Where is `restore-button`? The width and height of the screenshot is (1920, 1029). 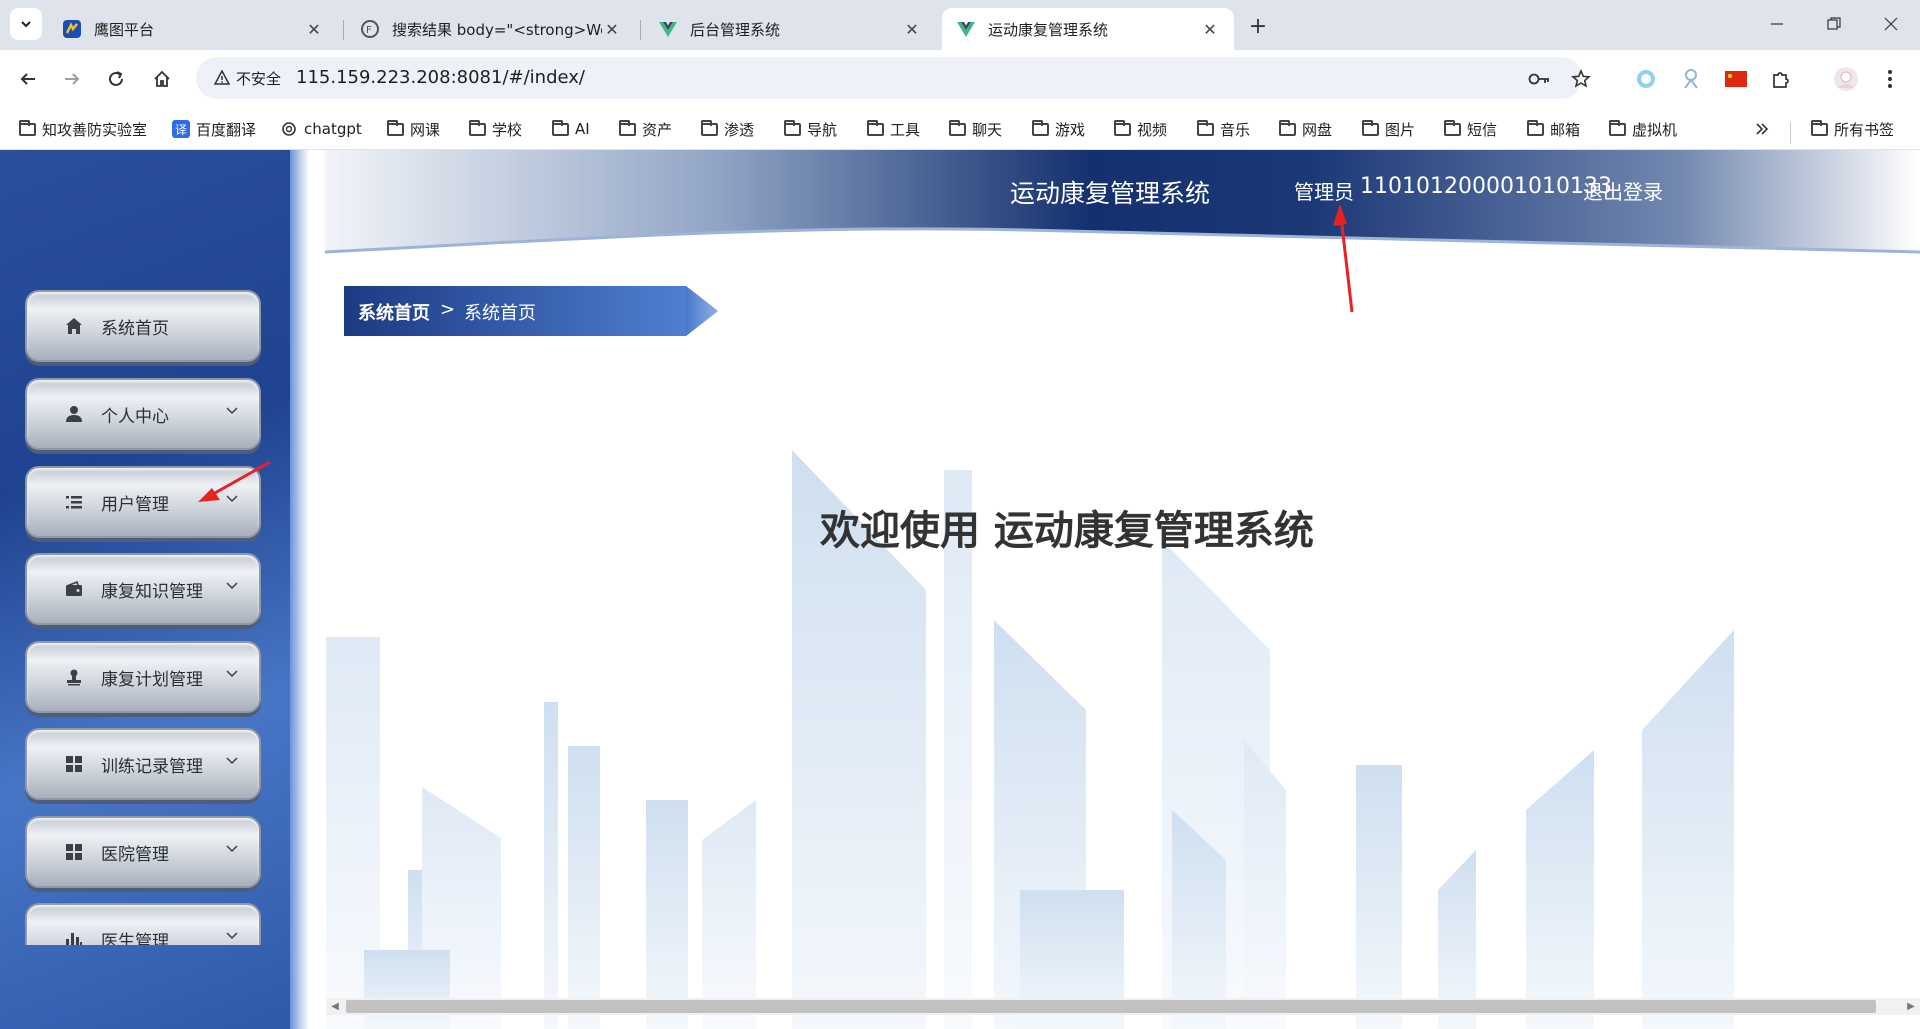
restore-button is located at coordinates (1834, 24).